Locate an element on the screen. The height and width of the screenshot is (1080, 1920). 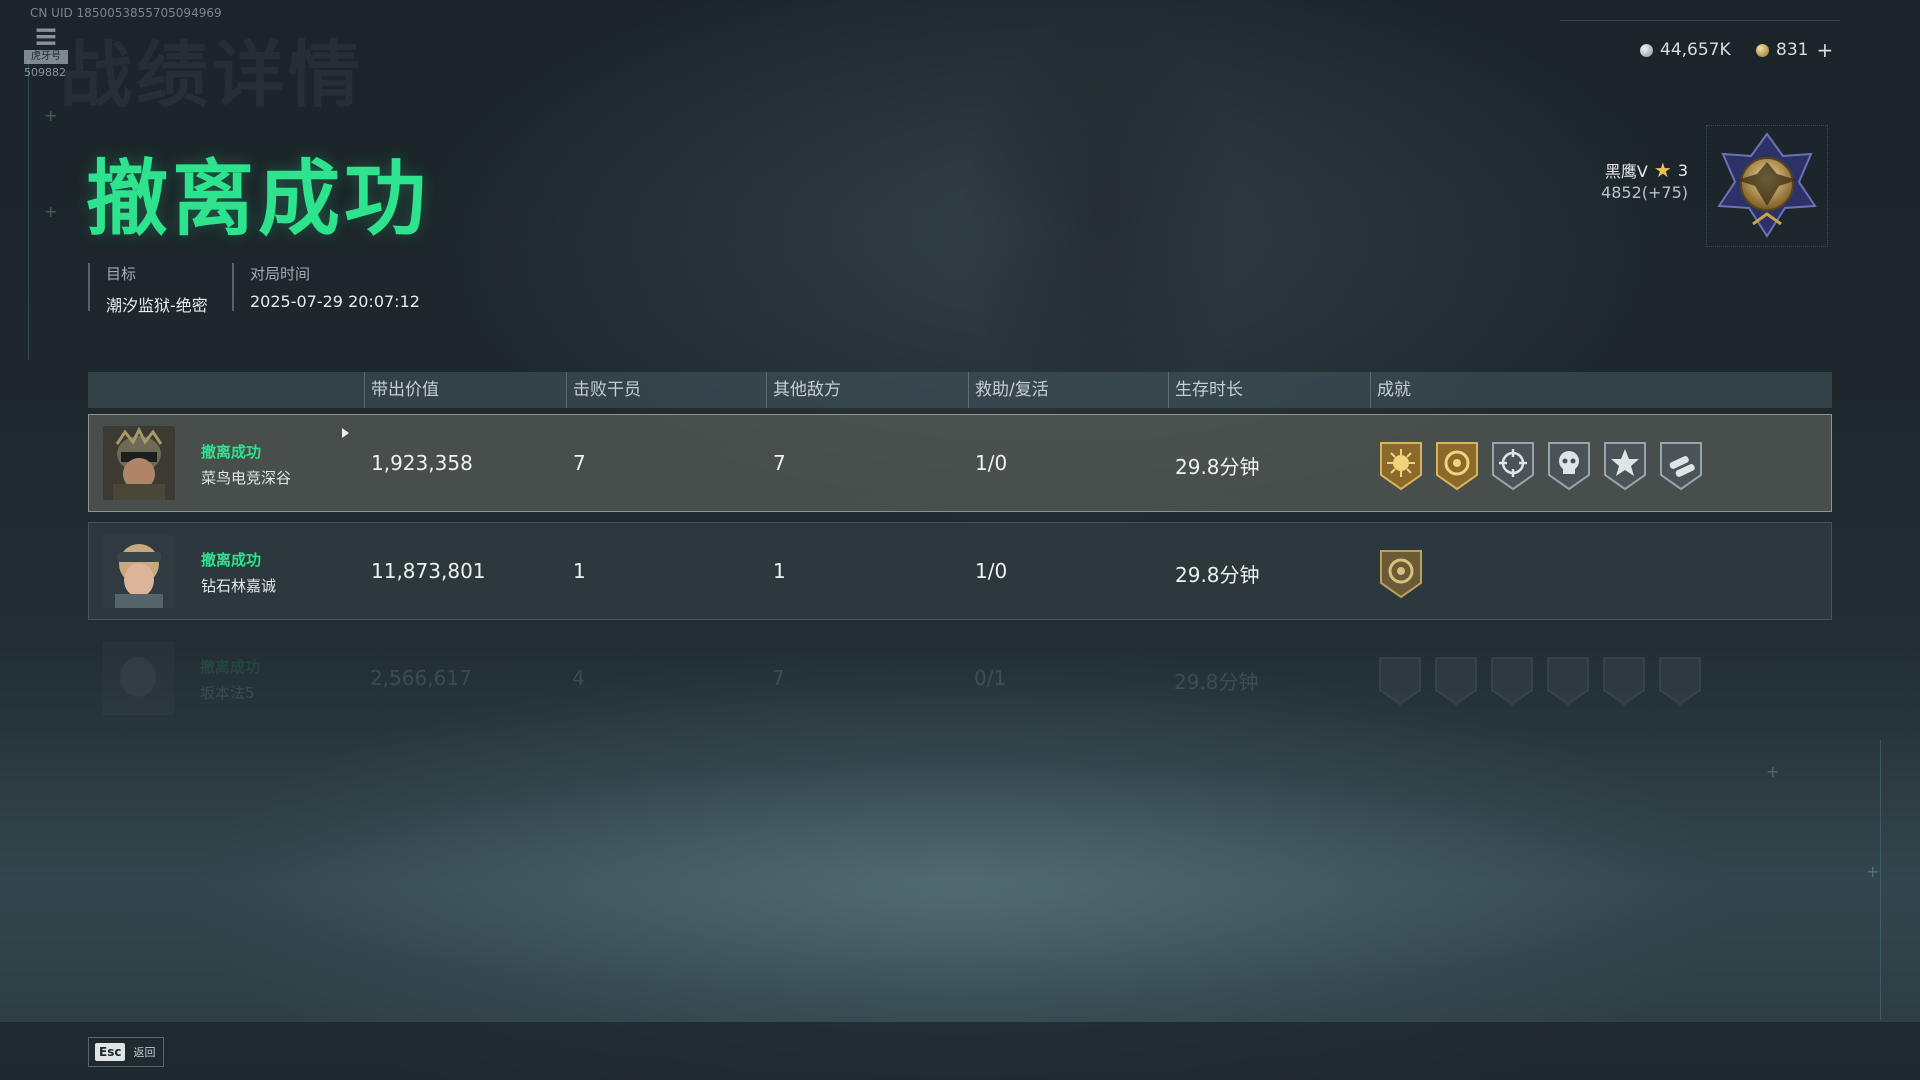
goggles-operator-avatar-icon is located at coordinates (139, 571).